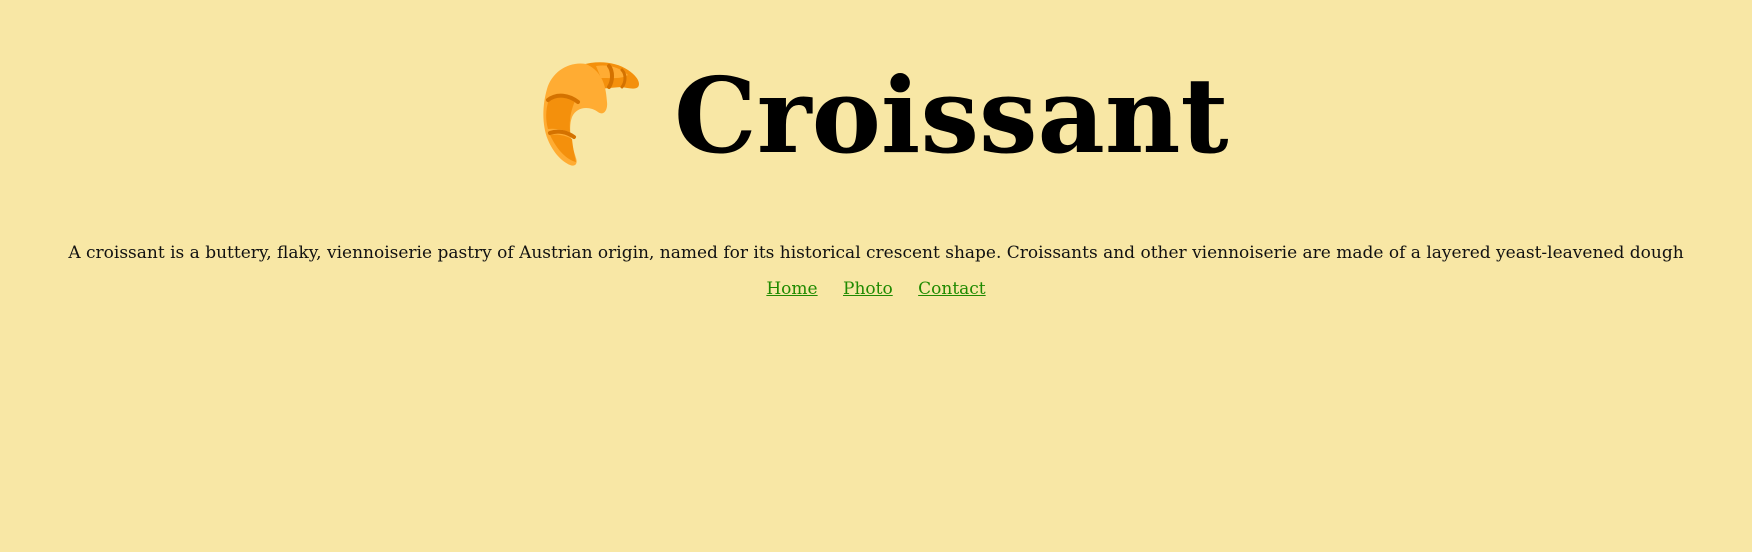 This screenshot has width=1752, height=552. Describe the element at coordinates (868, 289) in the screenshot. I see `nav-link-photo: Photo` at that location.